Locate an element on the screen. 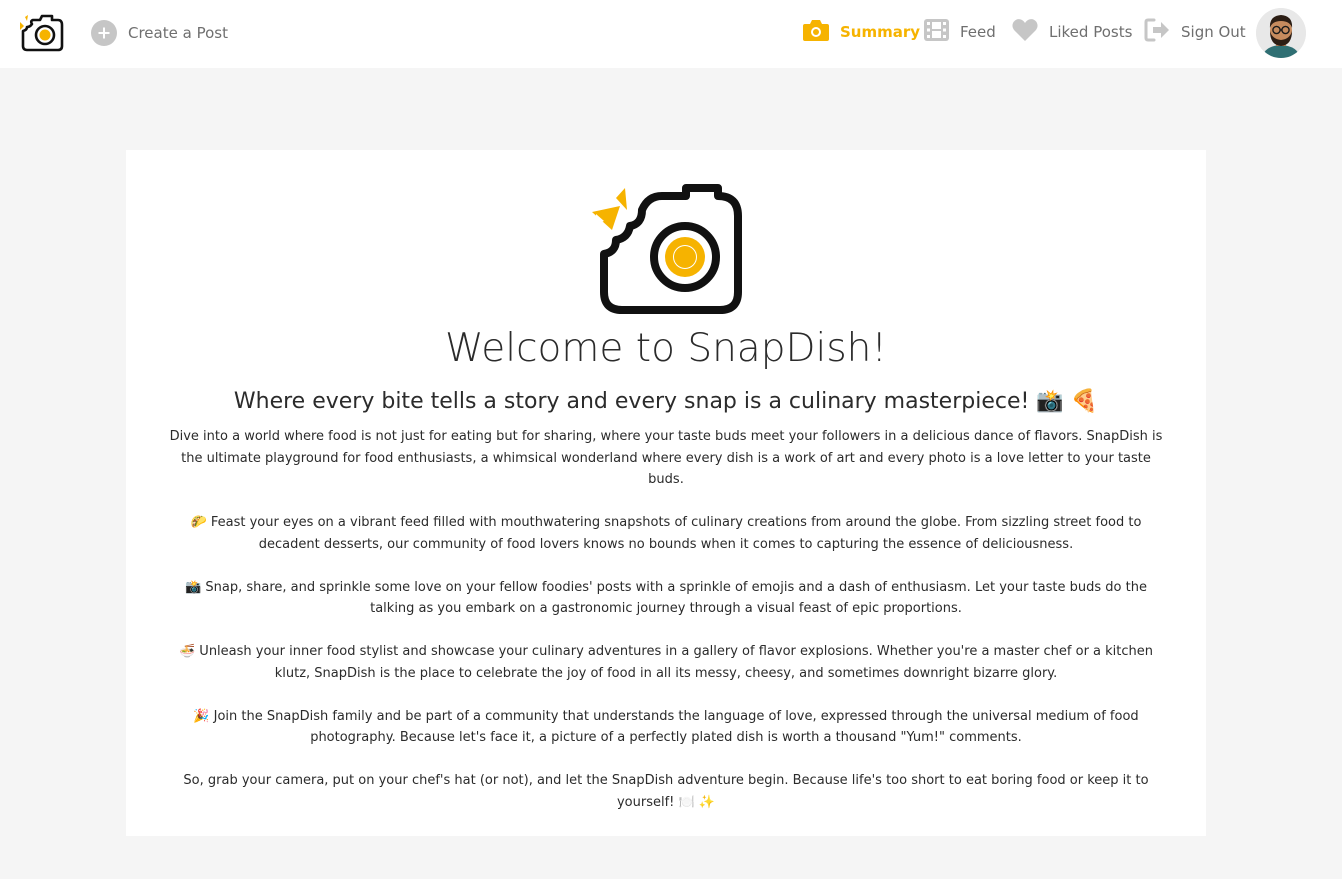 The width and height of the screenshot is (1342, 879). nav-feed: Feed is located at coordinates (959, 32).